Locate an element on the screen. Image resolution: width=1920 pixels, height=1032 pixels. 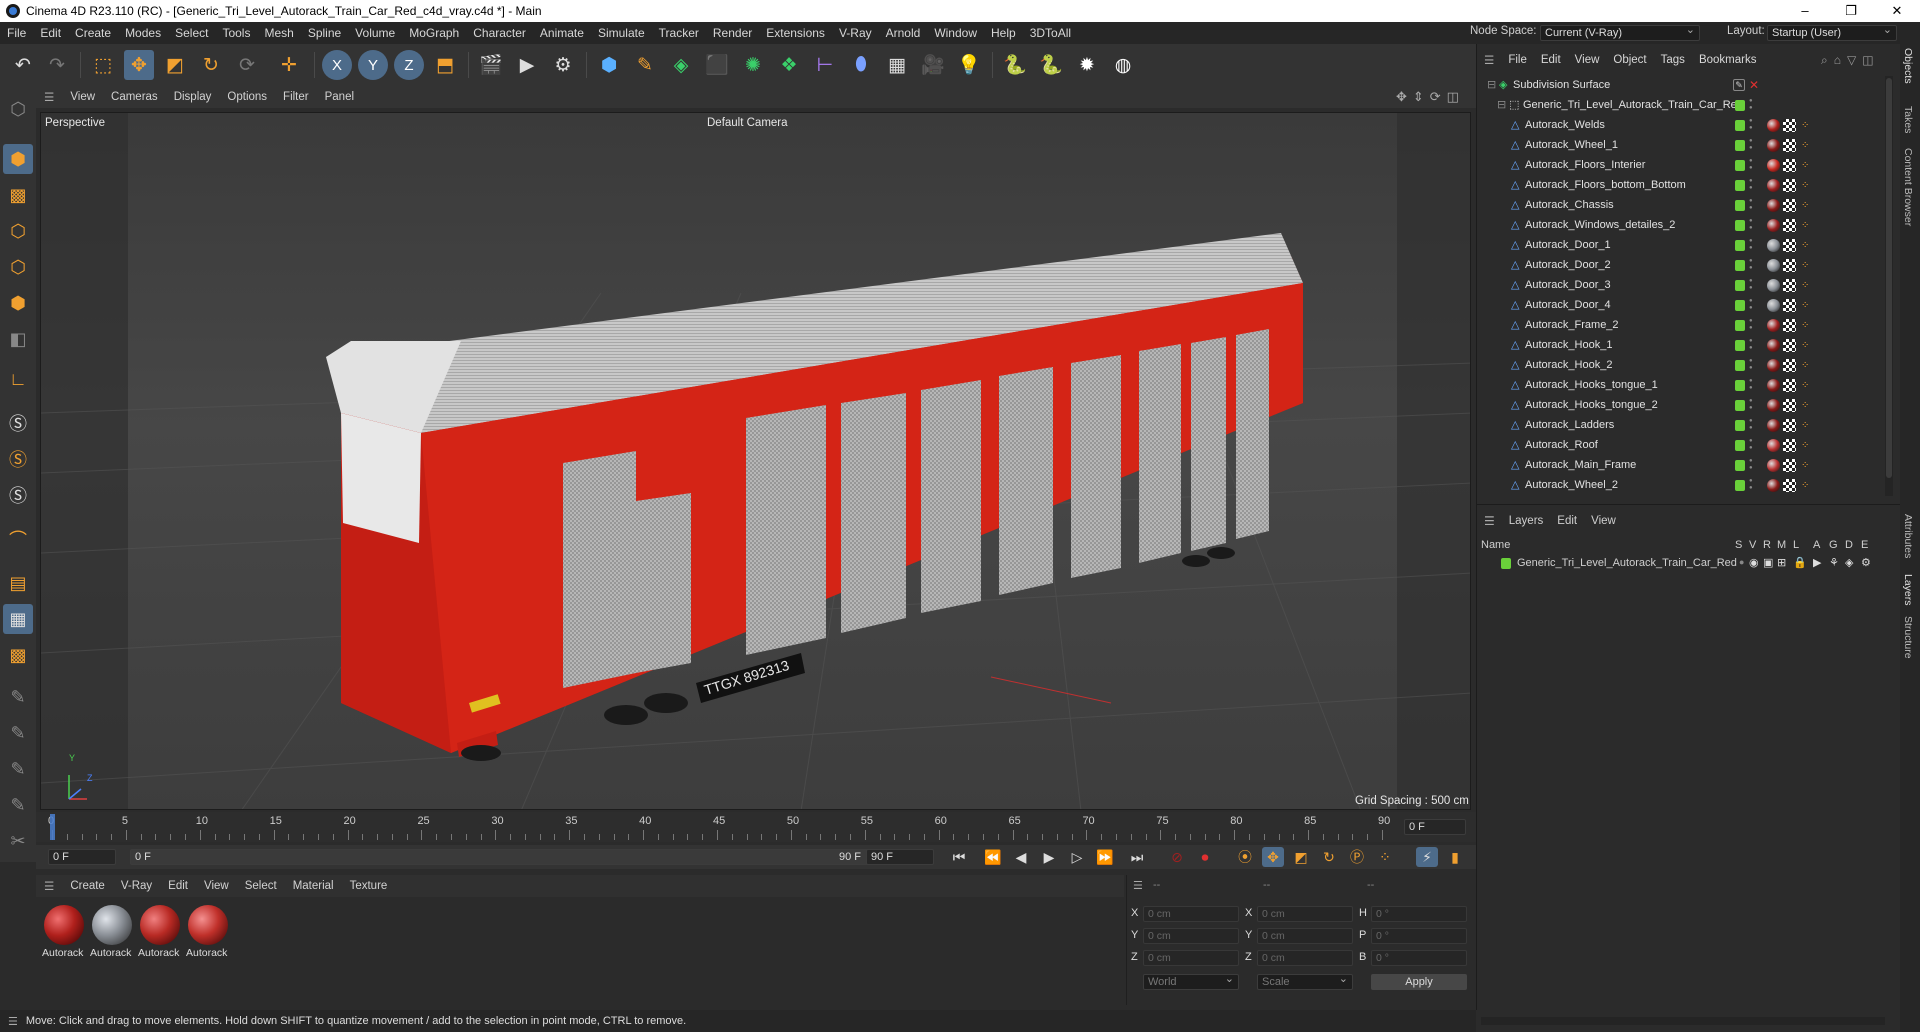
coord-size-z-field: 0 cm is located at coordinates (1305, 958).